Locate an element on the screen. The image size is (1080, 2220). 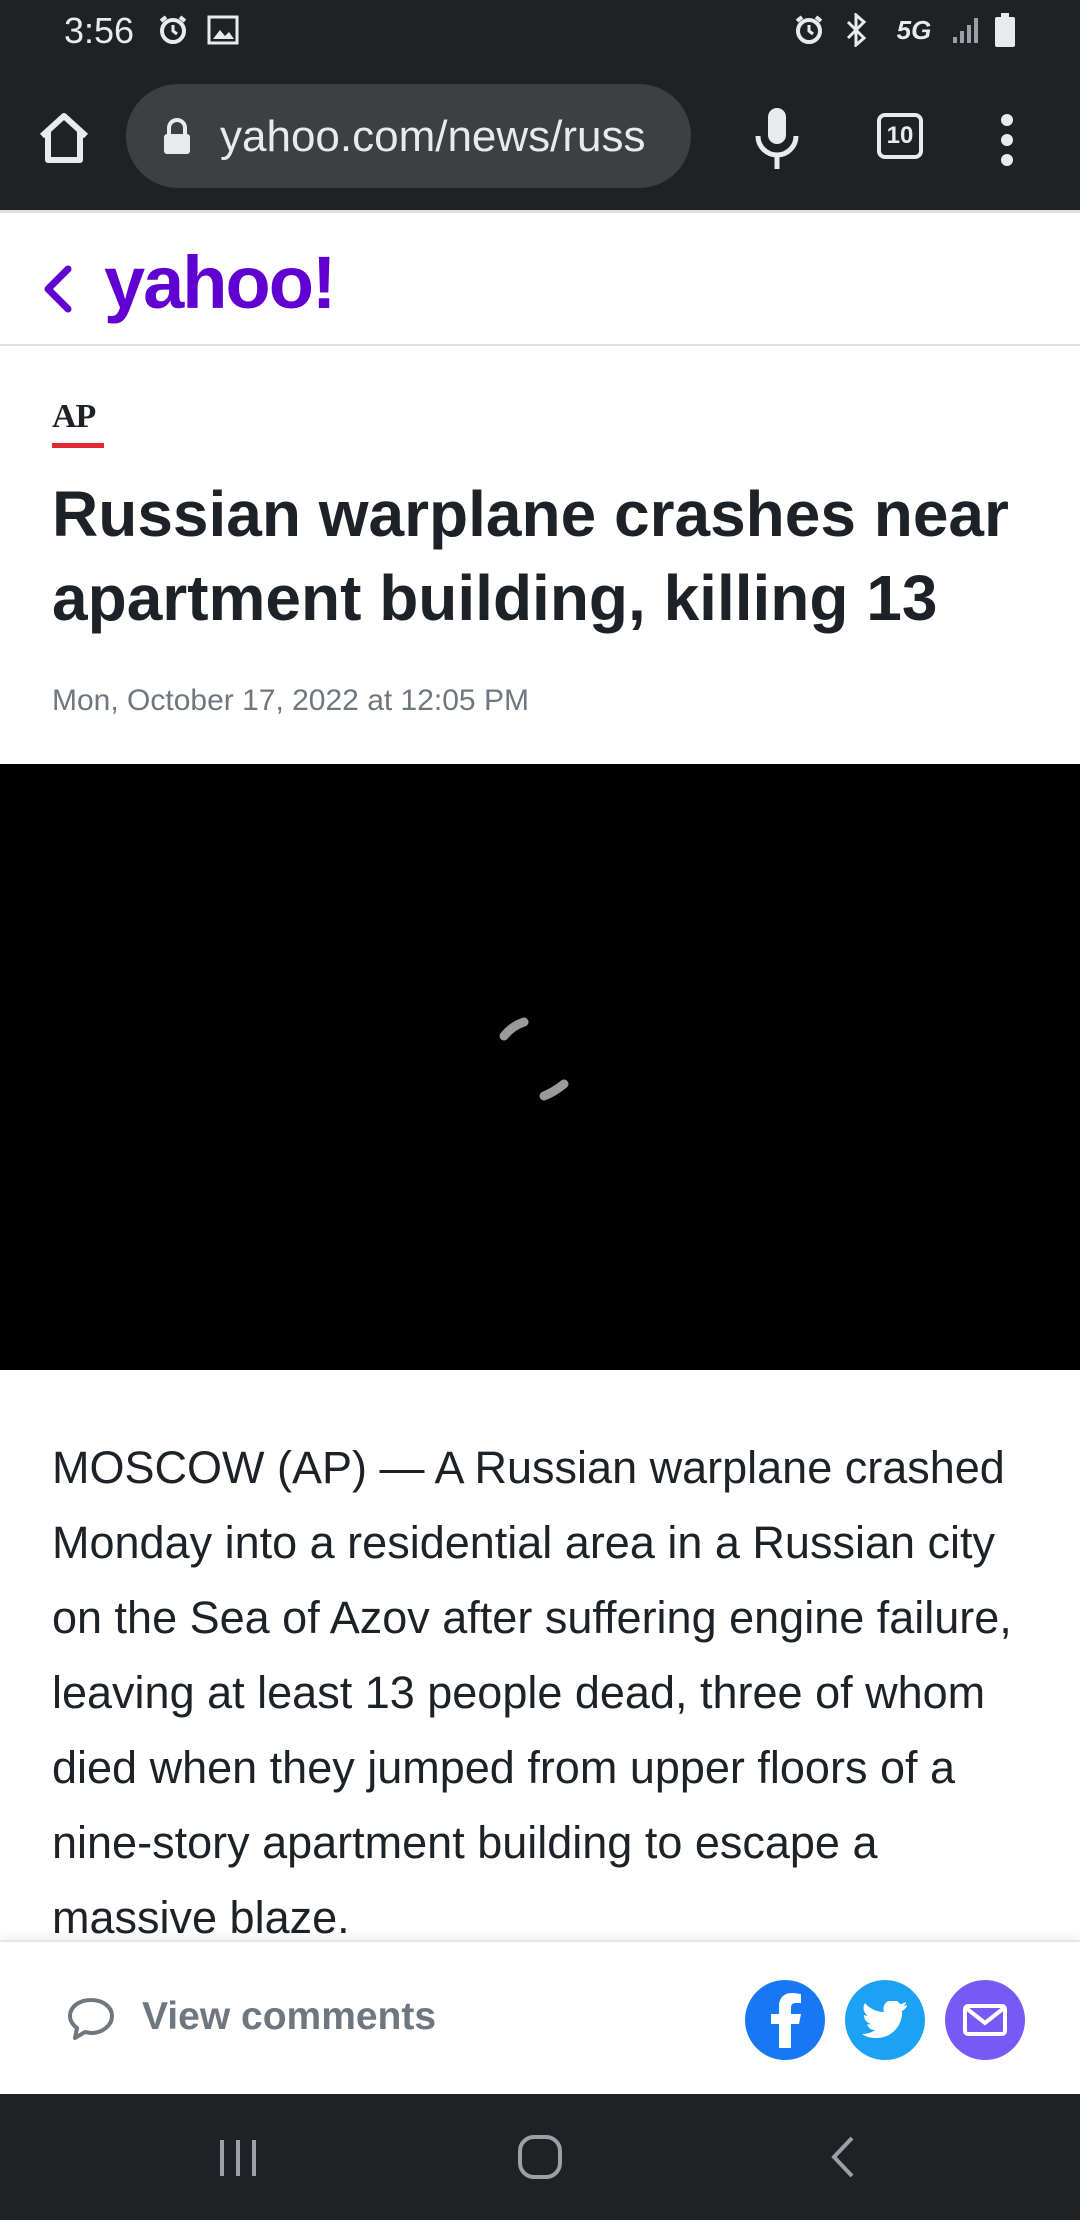
recent-apps-icon is located at coordinates (238, 2157).